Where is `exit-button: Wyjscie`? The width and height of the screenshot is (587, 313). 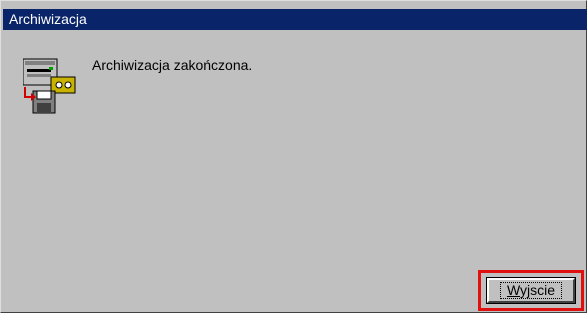
exit-button: Wyjscie is located at coordinates (531, 290).